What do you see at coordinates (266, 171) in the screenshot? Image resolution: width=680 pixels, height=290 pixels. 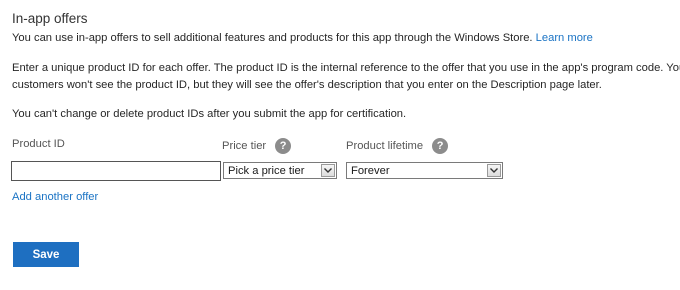 I see `price-tier-selected-value: Pick a price tier` at bounding box center [266, 171].